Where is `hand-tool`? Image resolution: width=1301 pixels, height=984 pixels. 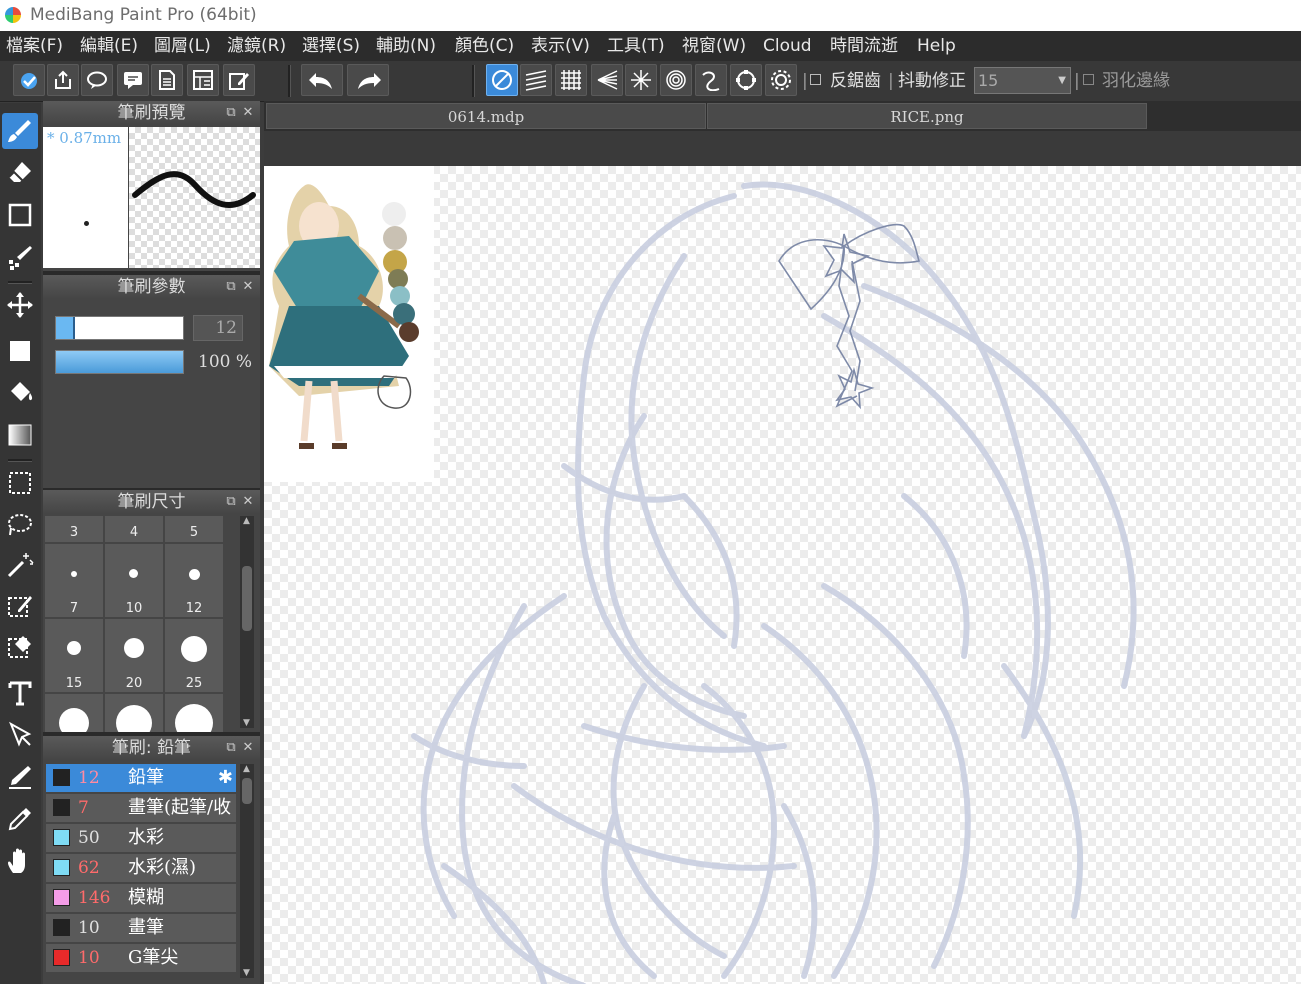
hand-tool is located at coordinates (20, 861).